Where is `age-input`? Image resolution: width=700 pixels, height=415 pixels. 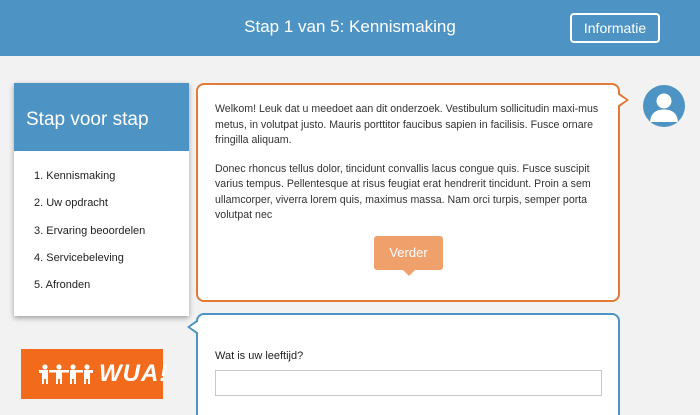 age-input is located at coordinates (408, 383).